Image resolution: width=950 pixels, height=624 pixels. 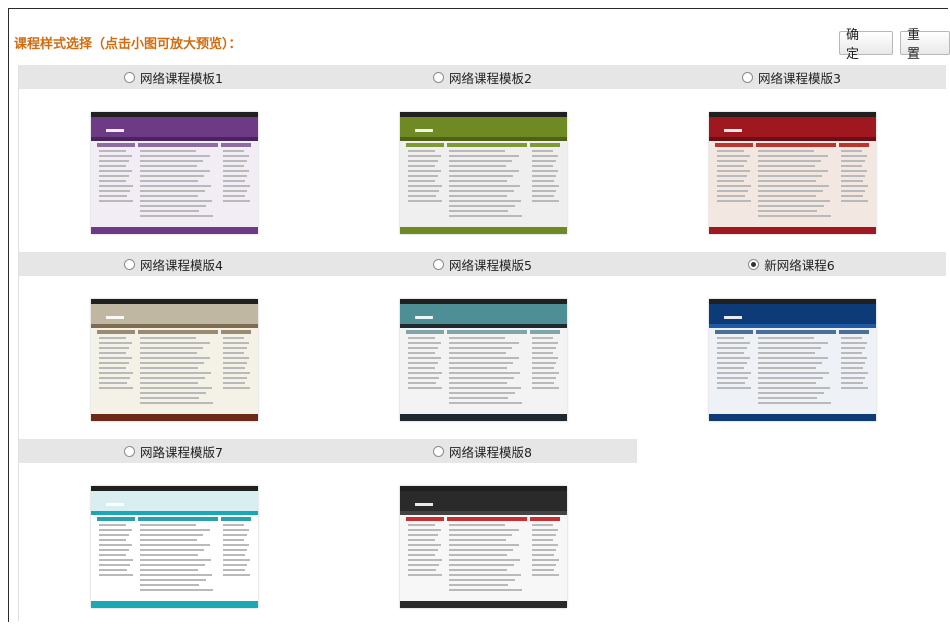 What do you see at coordinates (173, 264) in the screenshot?
I see `template-option-header: 网络课程模版4` at bounding box center [173, 264].